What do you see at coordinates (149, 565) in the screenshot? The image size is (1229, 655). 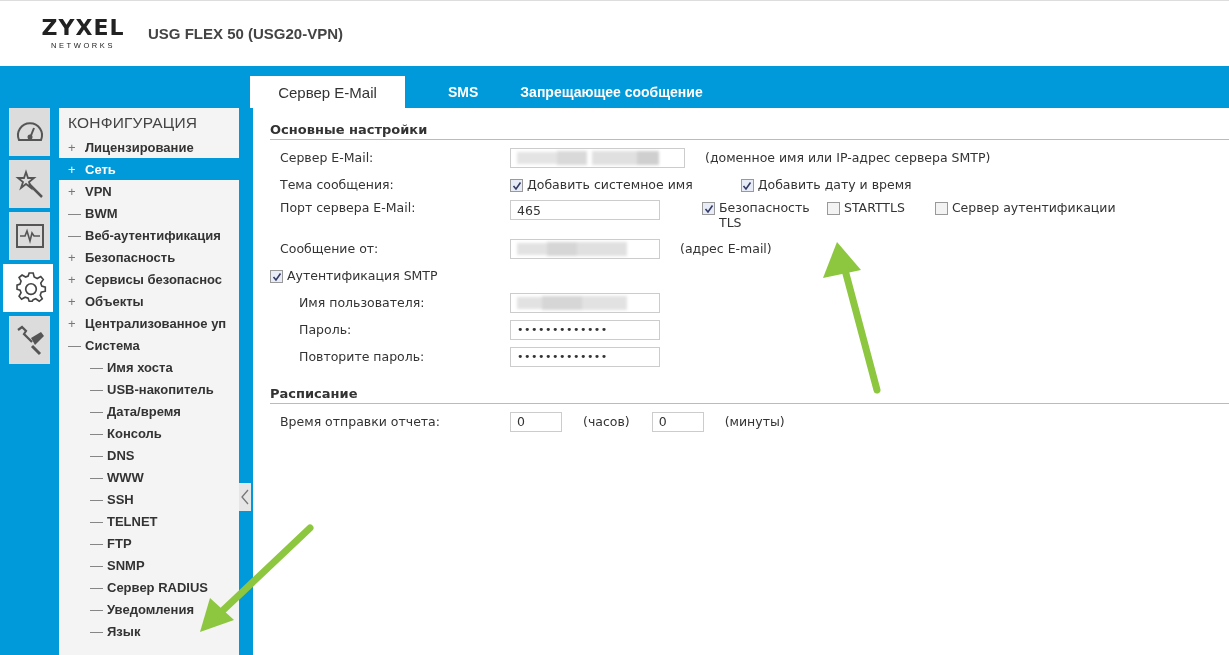 I see `sidebar-item: — SNMP` at bounding box center [149, 565].